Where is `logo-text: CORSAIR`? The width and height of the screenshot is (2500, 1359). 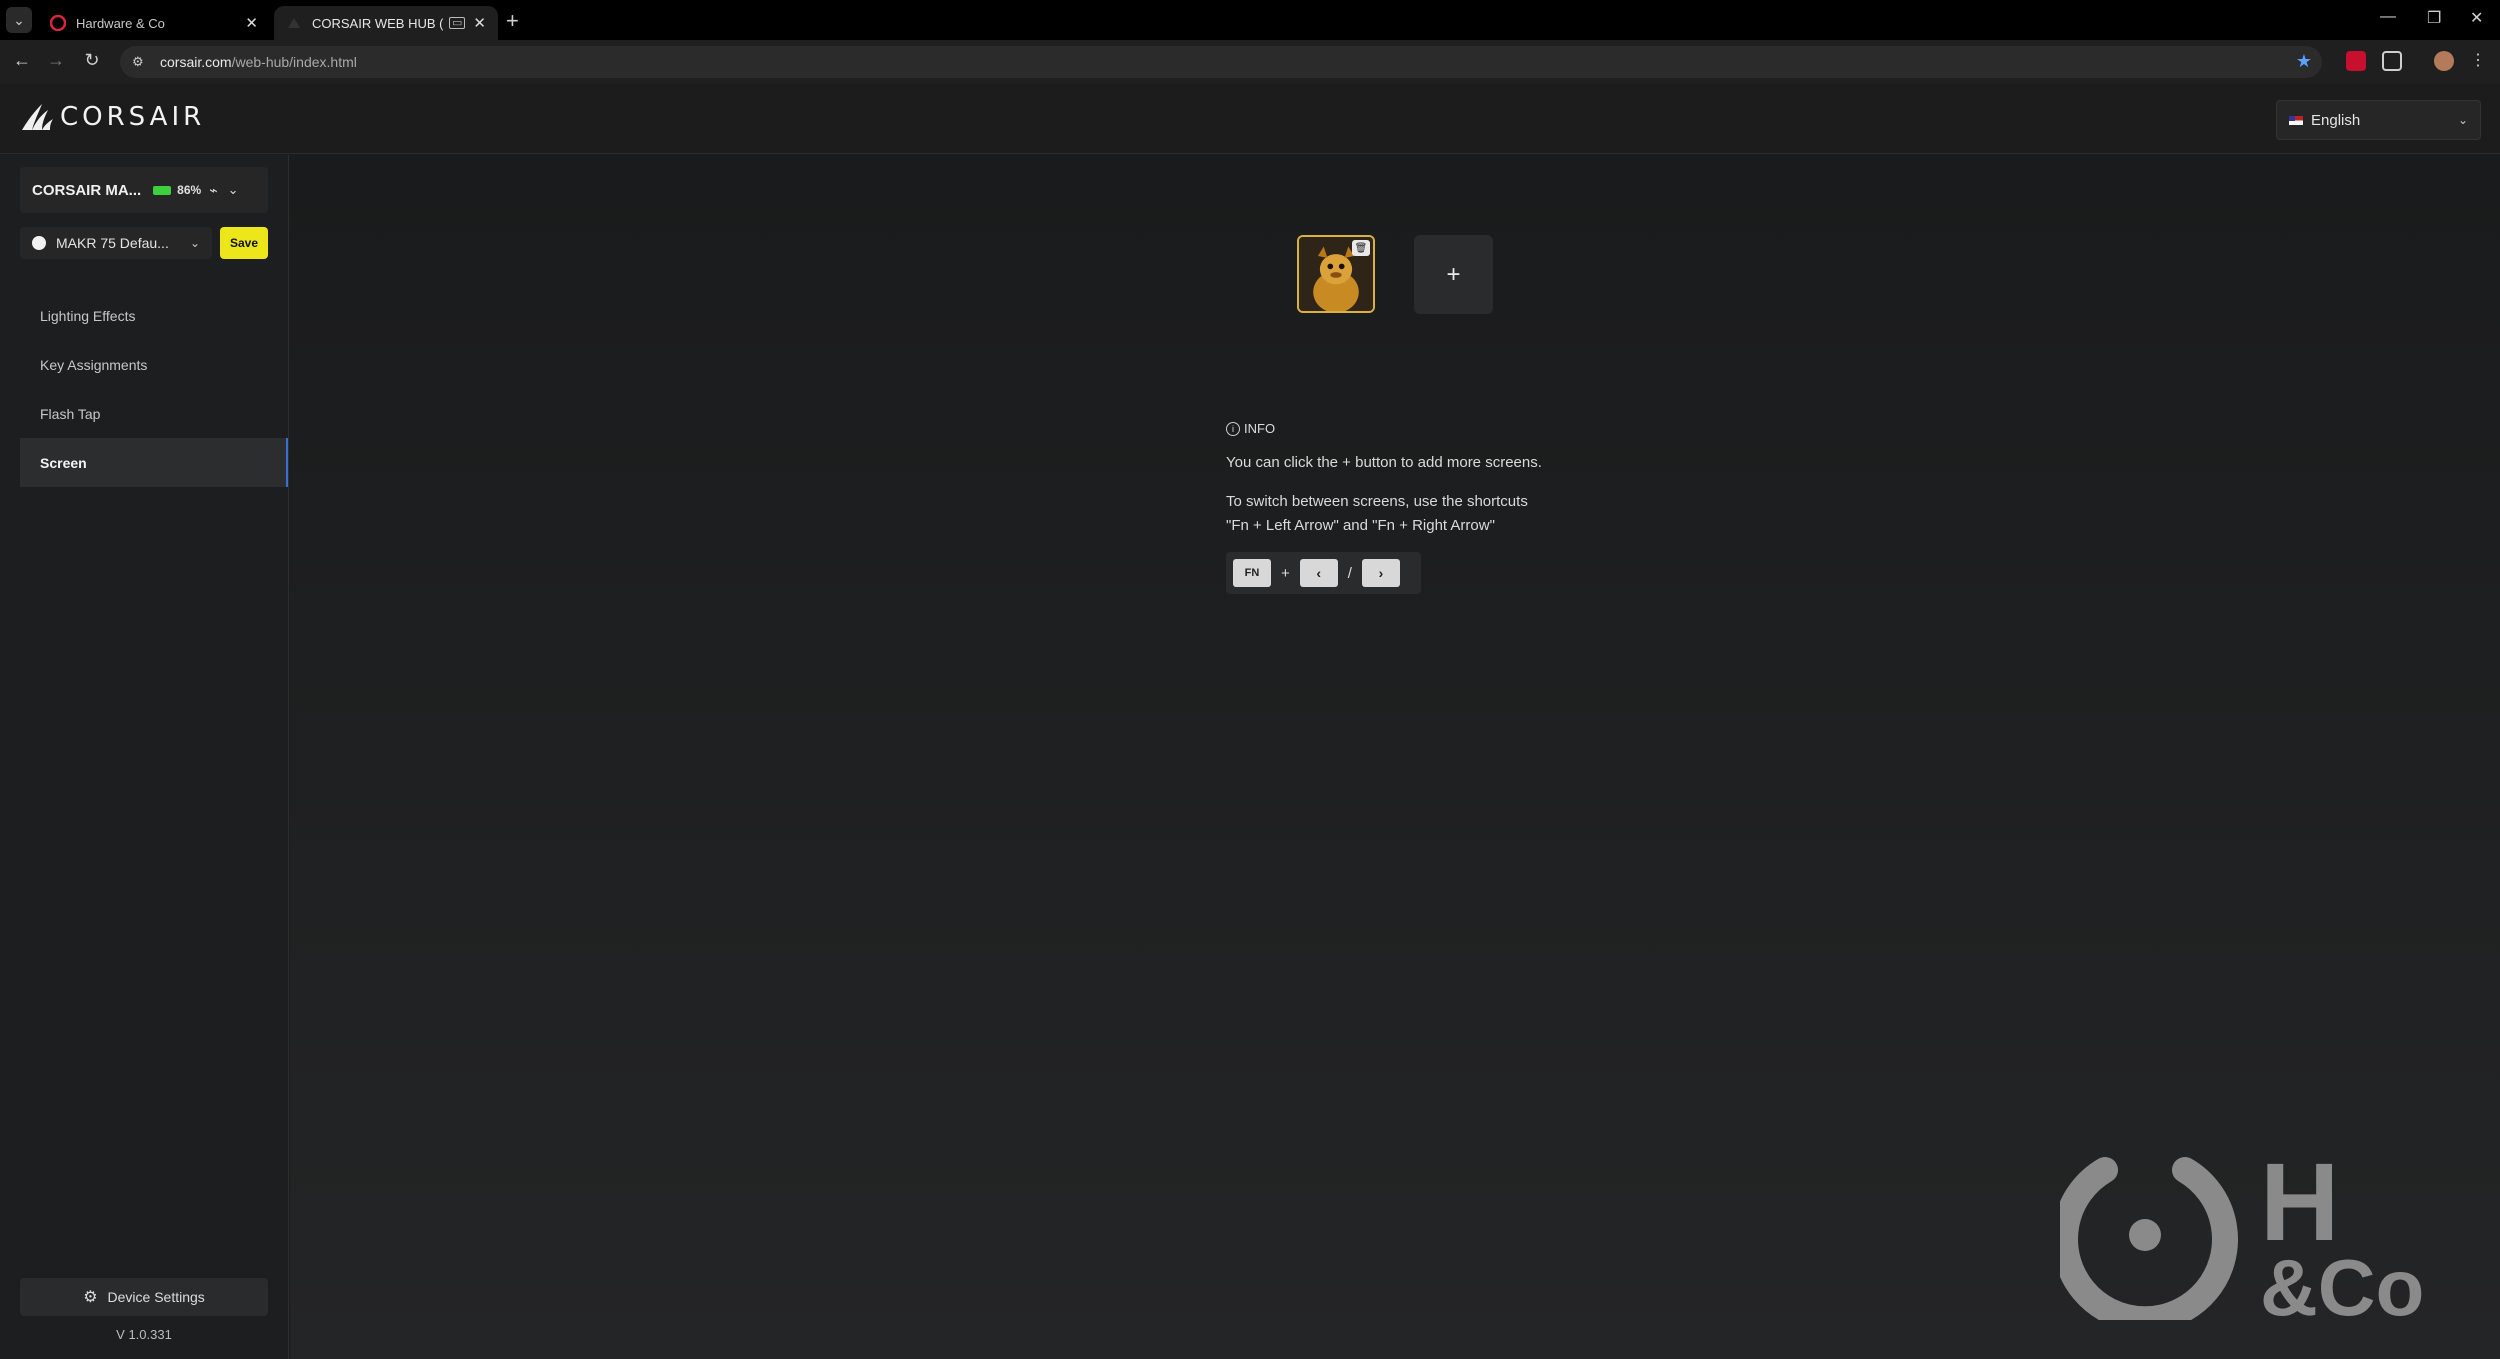 logo-text: CORSAIR is located at coordinates (133, 117).